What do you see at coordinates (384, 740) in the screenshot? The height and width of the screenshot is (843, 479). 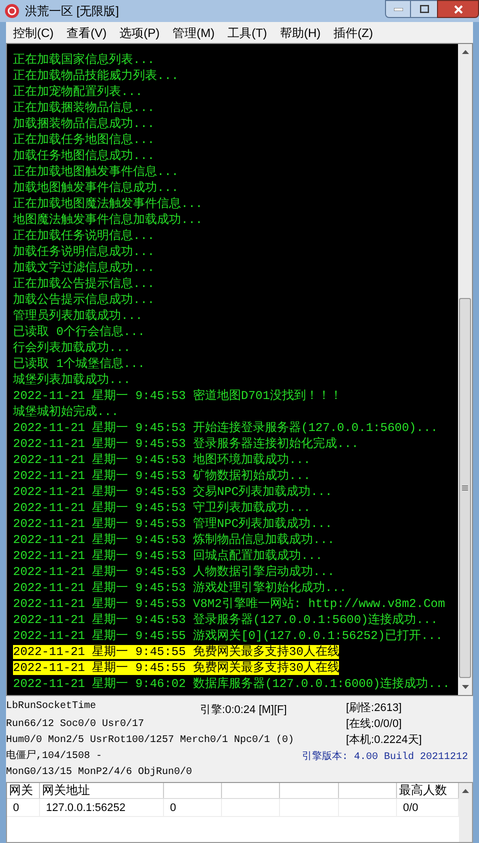 I see `status-counter: [本机:0.2224天]` at bounding box center [384, 740].